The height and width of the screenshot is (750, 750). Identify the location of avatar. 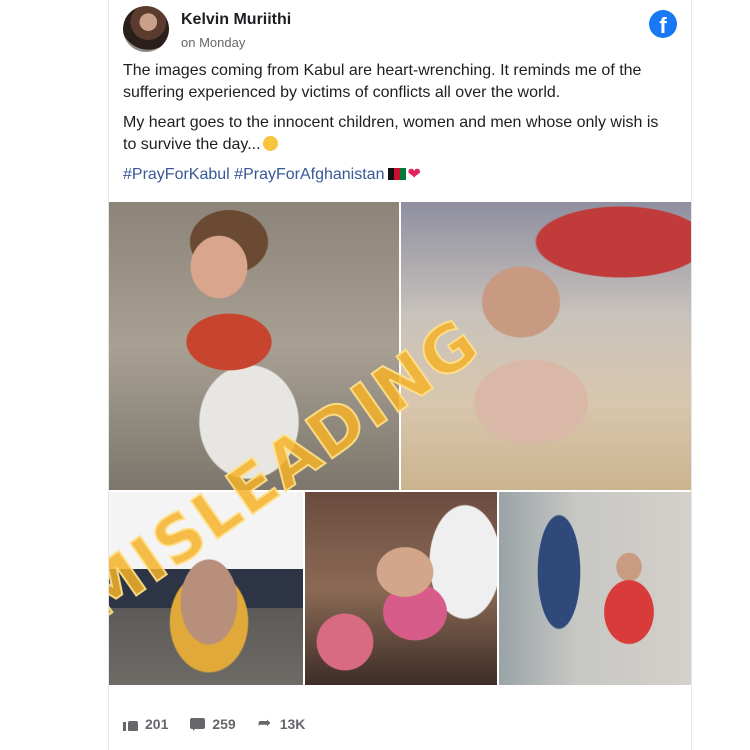
(146, 29).